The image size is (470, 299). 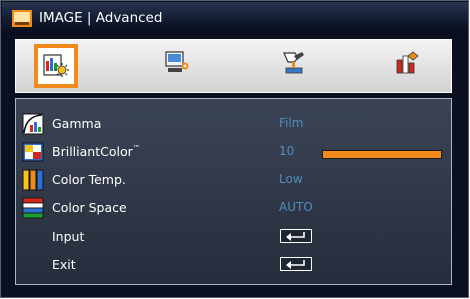 What do you see at coordinates (233, 125) in the screenshot?
I see `menu-item-gamma: Gamma Film` at bounding box center [233, 125].